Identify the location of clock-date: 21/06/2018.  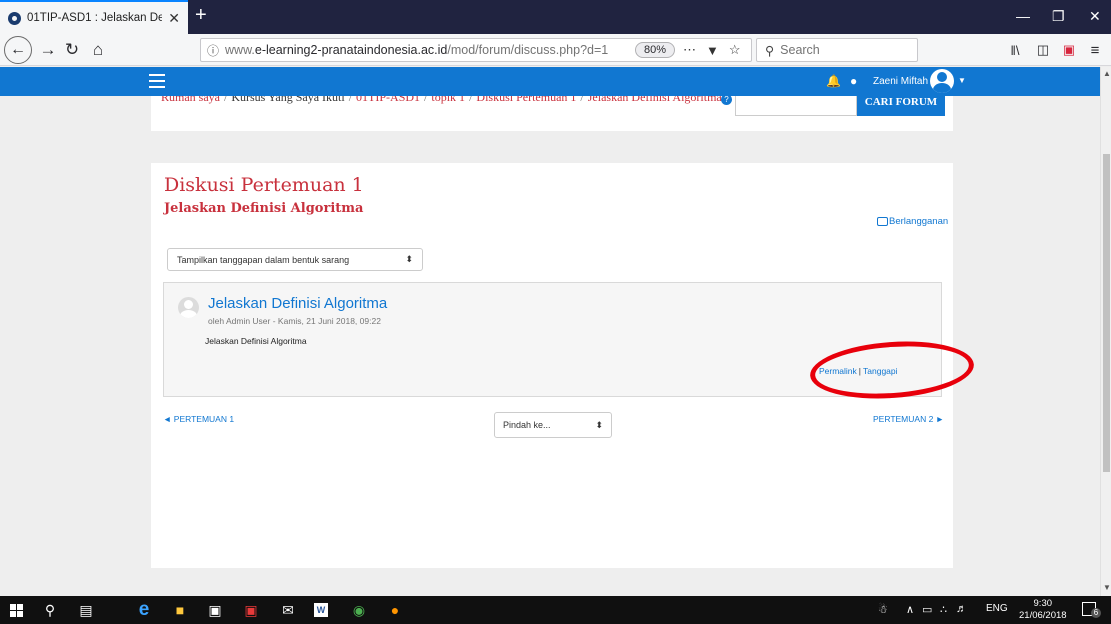
(1043, 615).